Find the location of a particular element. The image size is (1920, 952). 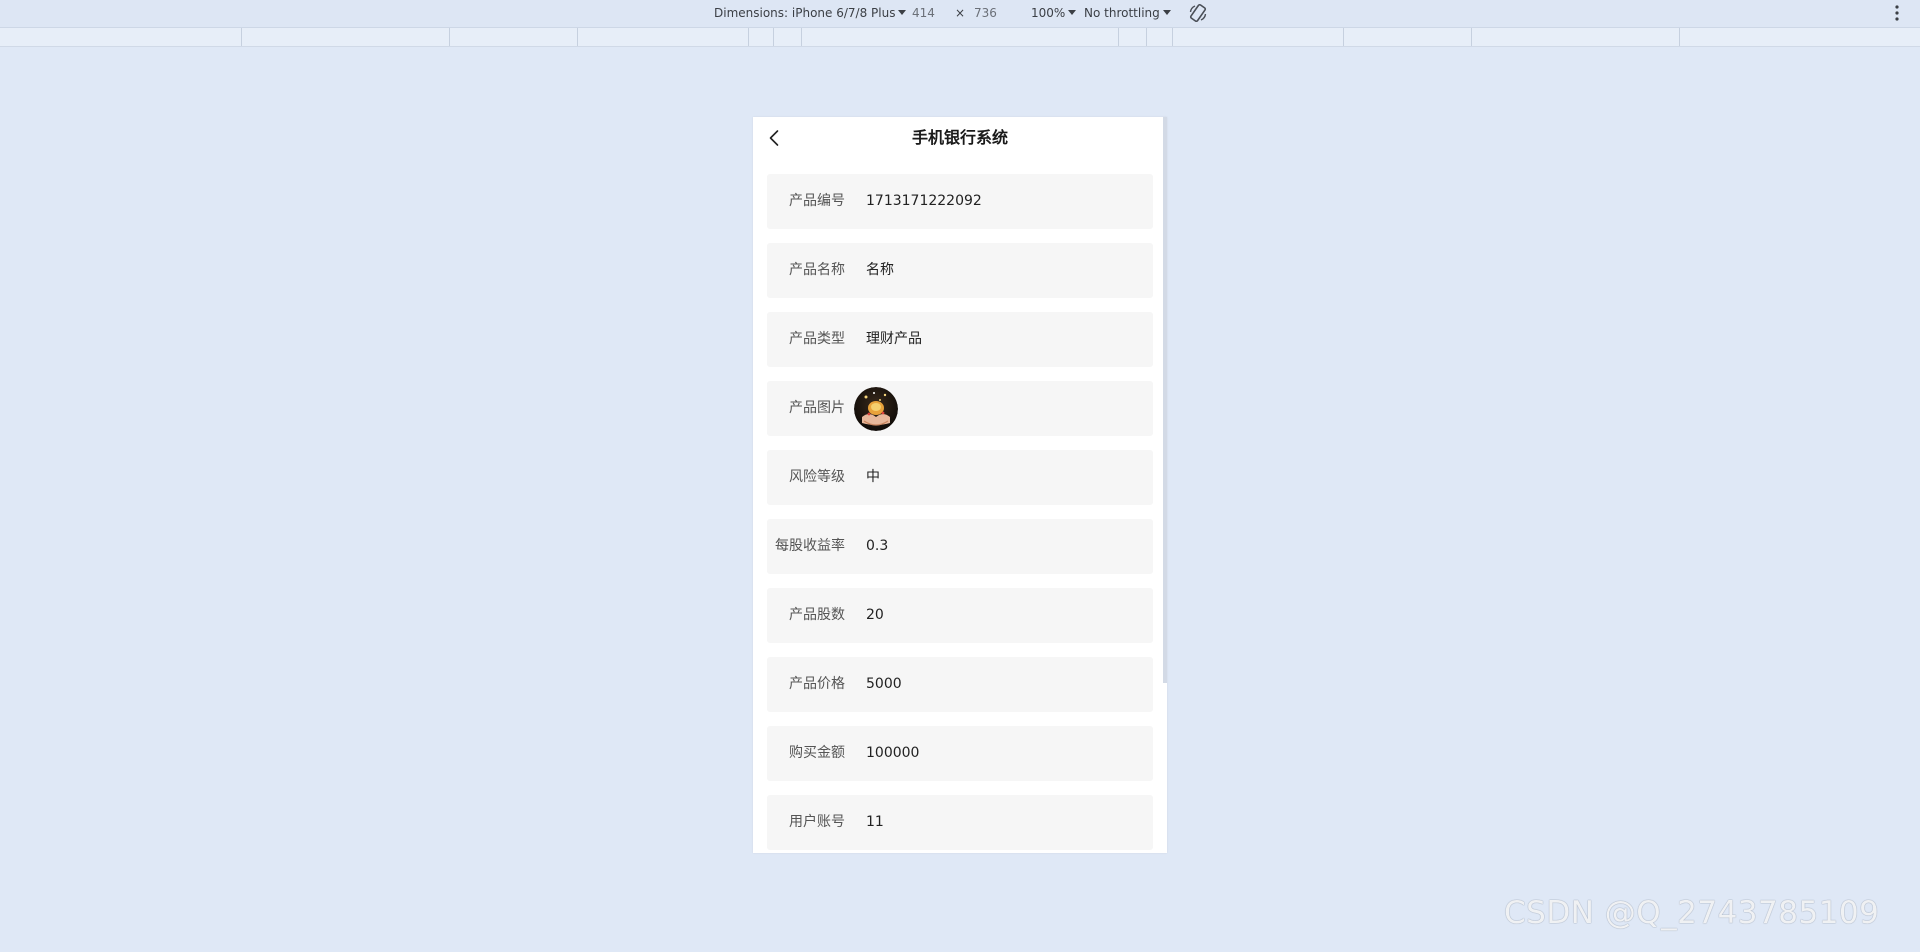

media-query-ruler is located at coordinates (960, 37).